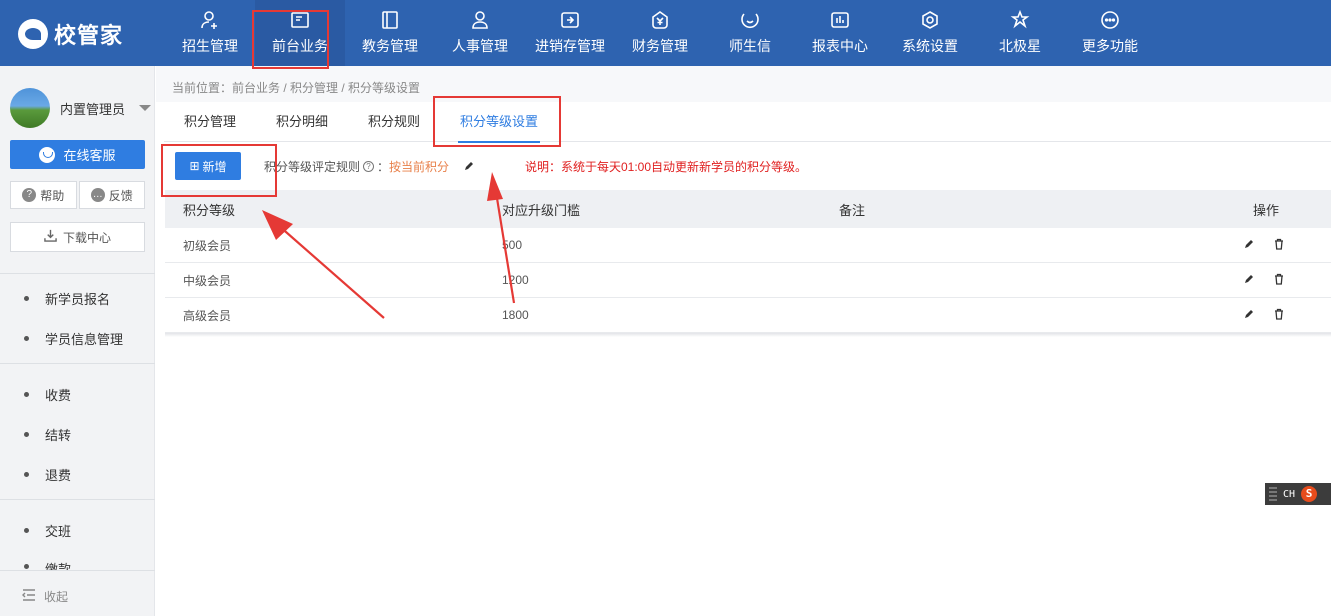  Describe the element at coordinates (499, 122) in the screenshot. I see `tab-points-level-settings: 积分等级设置` at that location.